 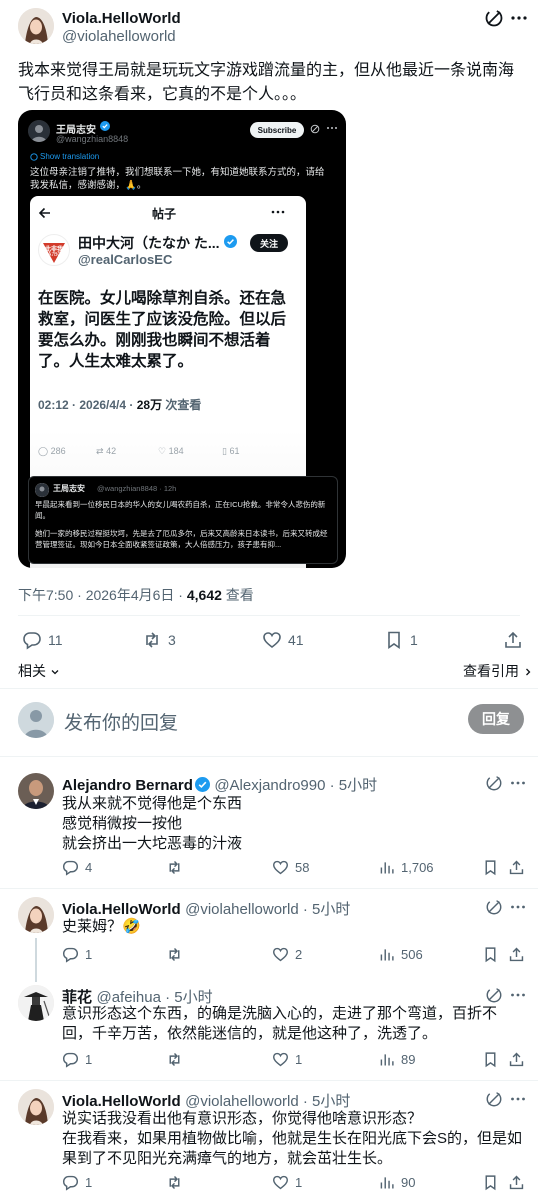 What do you see at coordinates (89, 1182) in the screenshot?
I see `reply-4-replies-count: 1` at bounding box center [89, 1182].